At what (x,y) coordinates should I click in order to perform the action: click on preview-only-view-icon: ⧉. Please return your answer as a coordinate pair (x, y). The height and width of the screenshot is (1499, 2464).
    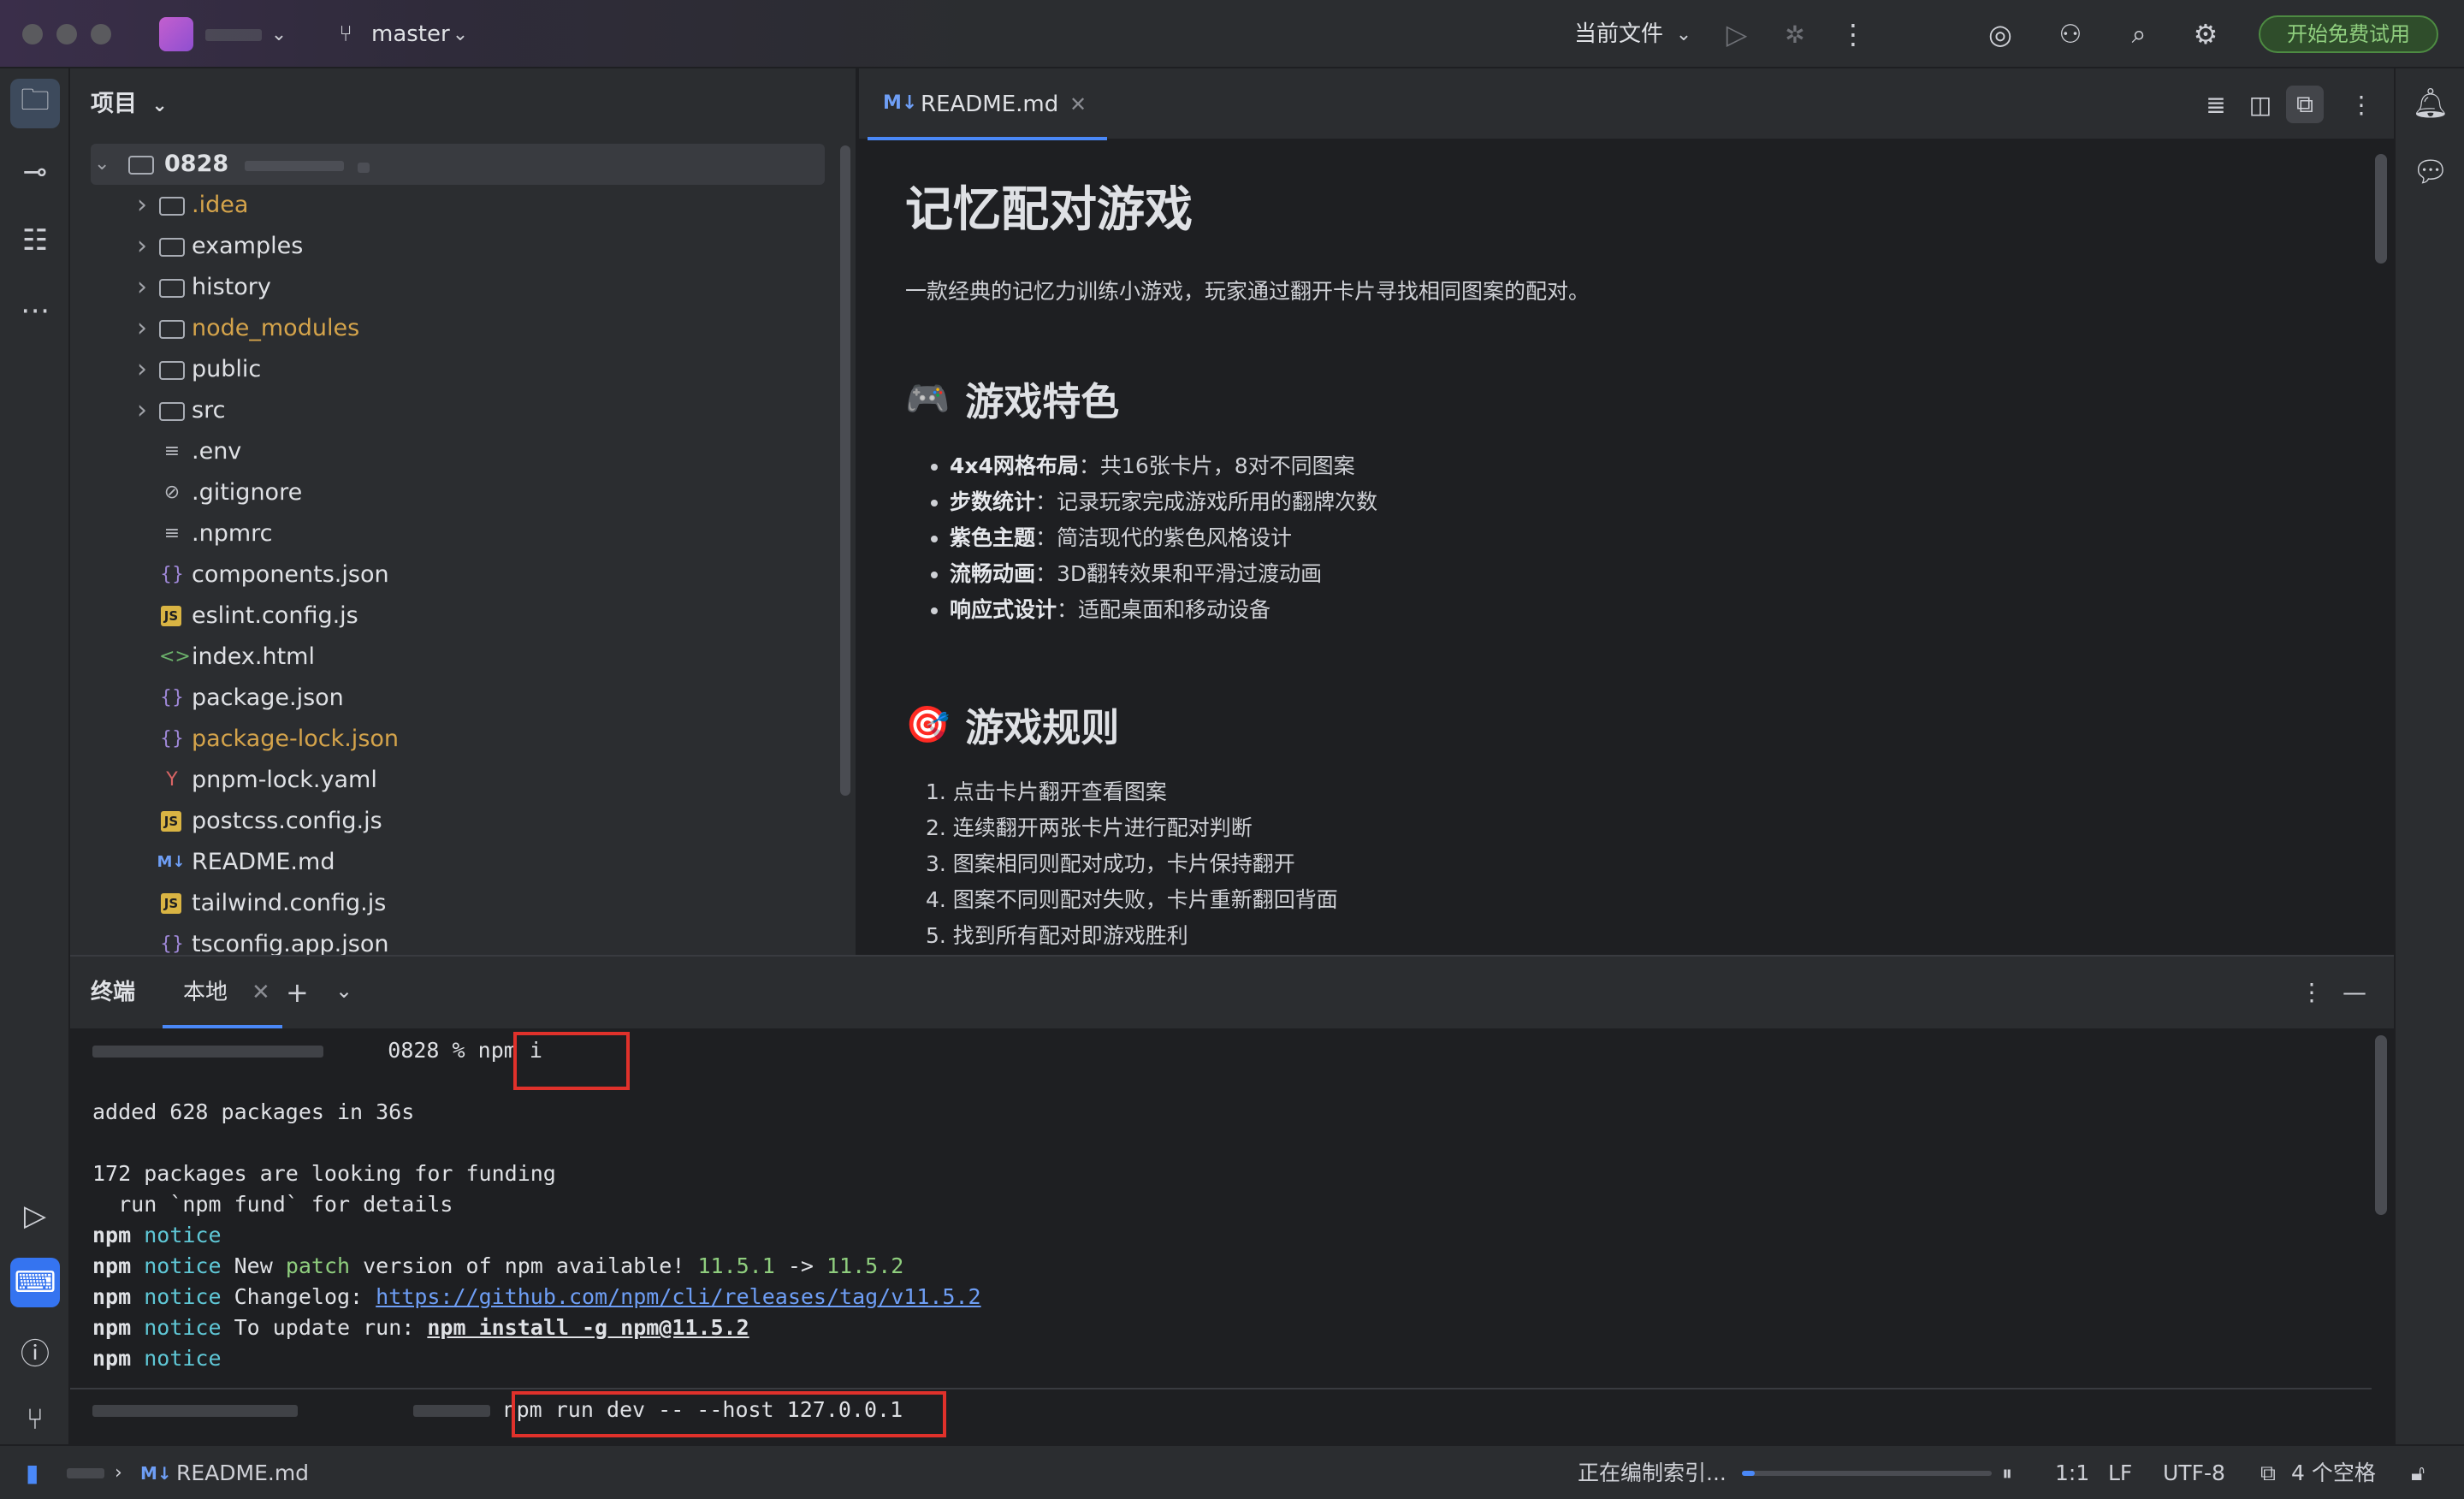
    Looking at the image, I should click on (2305, 104).